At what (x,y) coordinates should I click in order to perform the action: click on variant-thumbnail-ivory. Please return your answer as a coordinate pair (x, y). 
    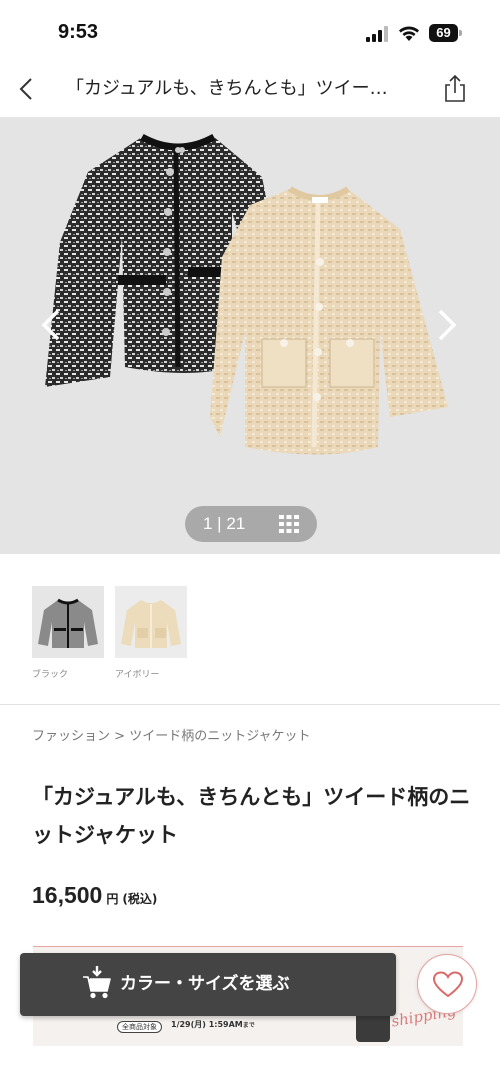
    Looking at the image, I should click on (151, 622).